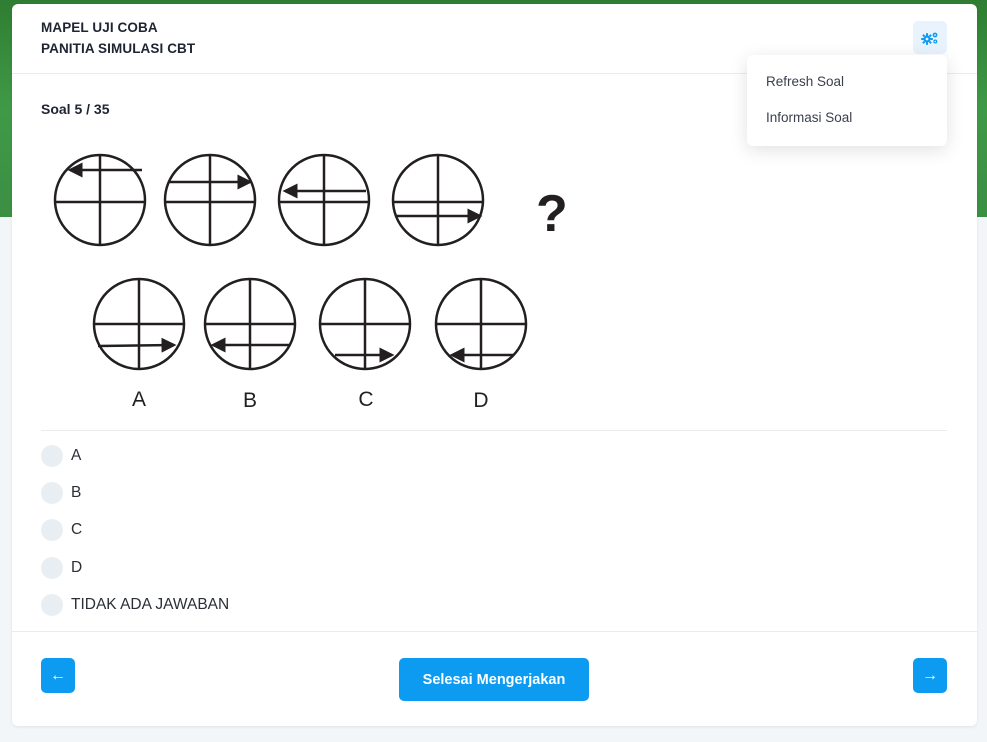 This screenshot has width=987, height=742. What do you see at coordinates (805, 81) in the screenshot?
I see `refresh-question-item: Refresh Soal` at bounding box center [805, 81].